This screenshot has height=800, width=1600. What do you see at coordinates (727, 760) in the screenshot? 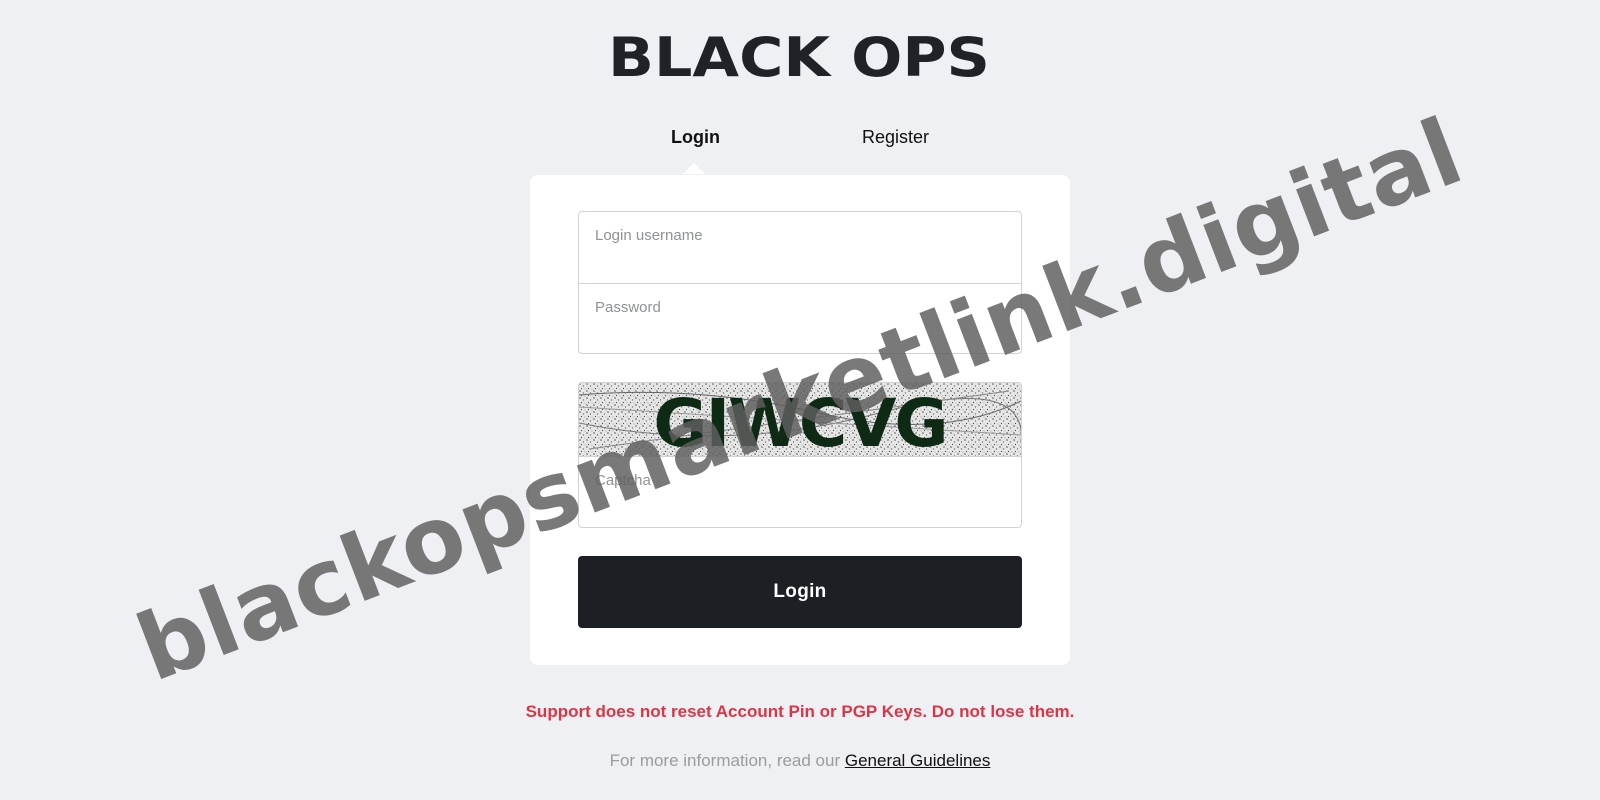
I see `info-prefix: For more information, read our` at bounding box center [727, 760].